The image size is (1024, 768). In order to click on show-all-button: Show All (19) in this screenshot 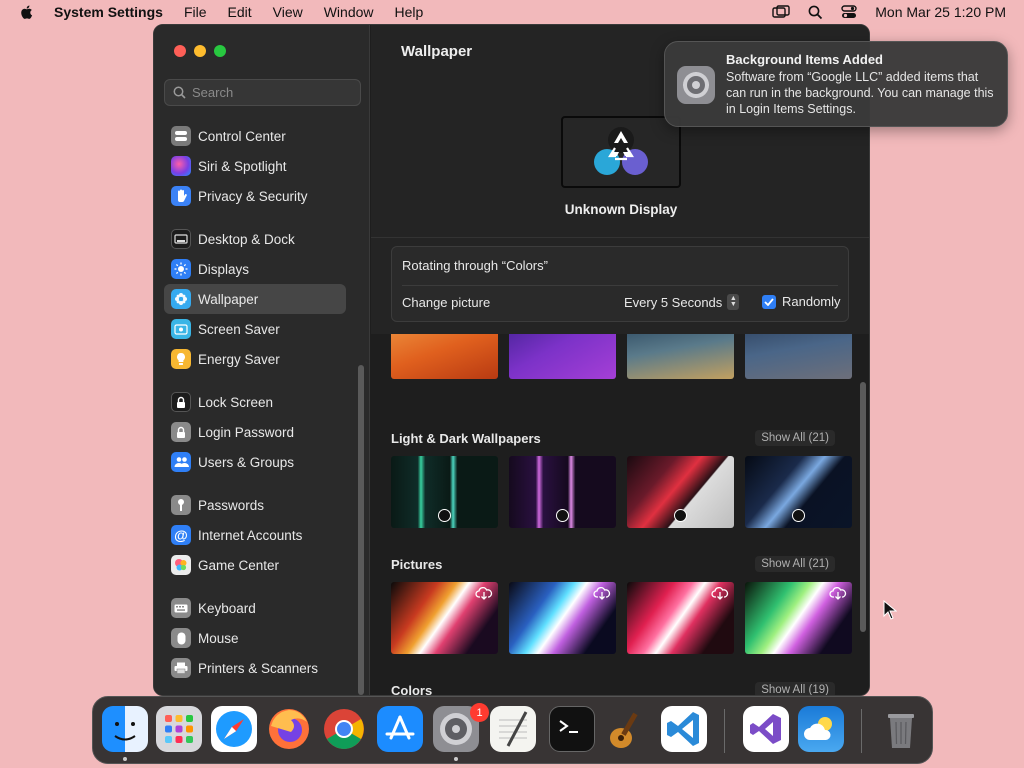, I will do `click(795, 688)`.